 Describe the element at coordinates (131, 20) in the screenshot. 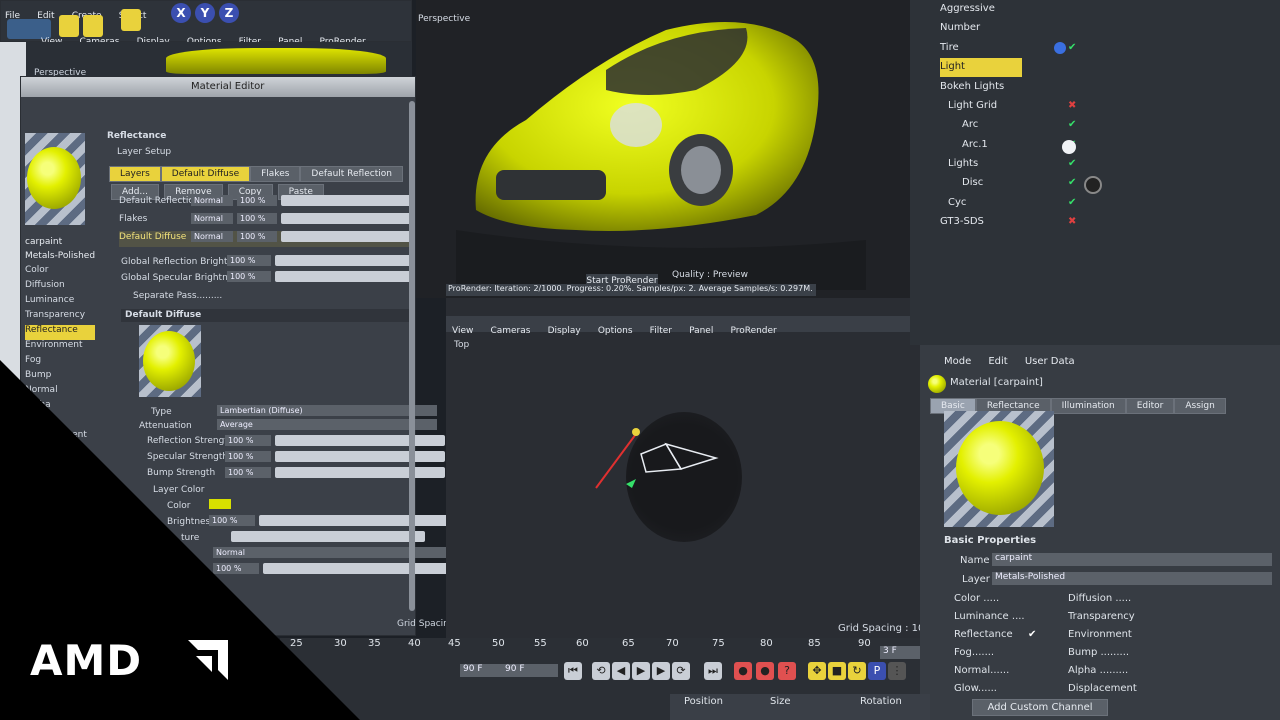

I see `rotate-tool-icon` at that location.